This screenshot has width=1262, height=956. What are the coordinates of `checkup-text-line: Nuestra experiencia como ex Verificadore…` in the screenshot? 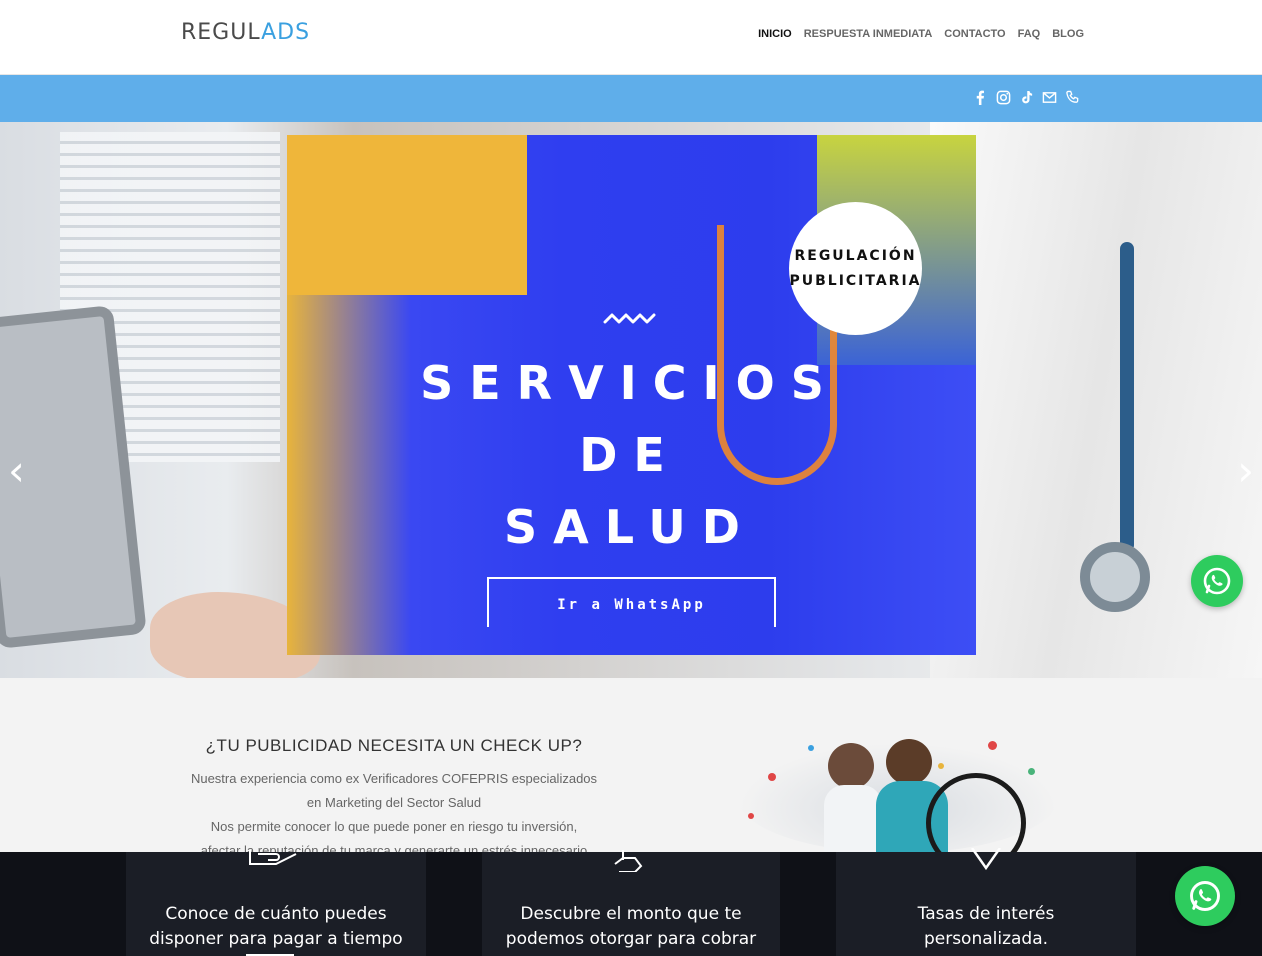 It's located at (394, 778).